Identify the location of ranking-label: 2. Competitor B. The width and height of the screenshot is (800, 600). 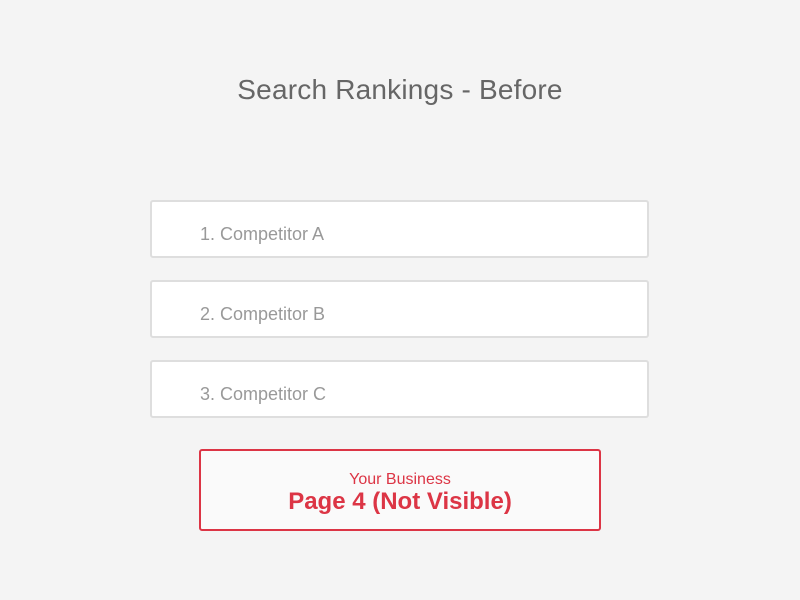
(263, 314).